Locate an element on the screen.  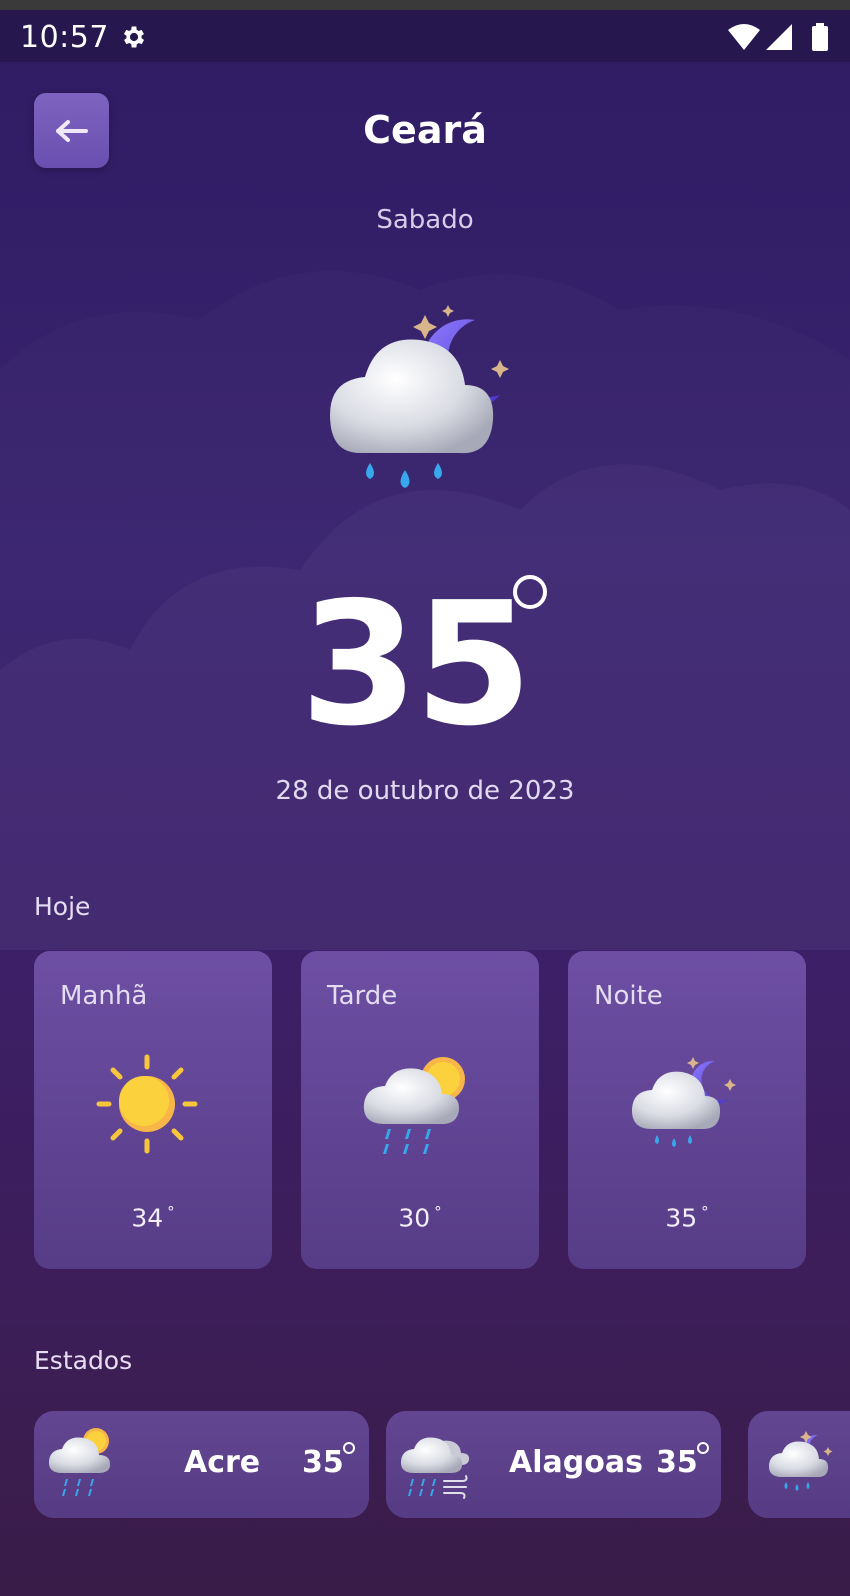
signal-icon is located at coordinates (779, 37).